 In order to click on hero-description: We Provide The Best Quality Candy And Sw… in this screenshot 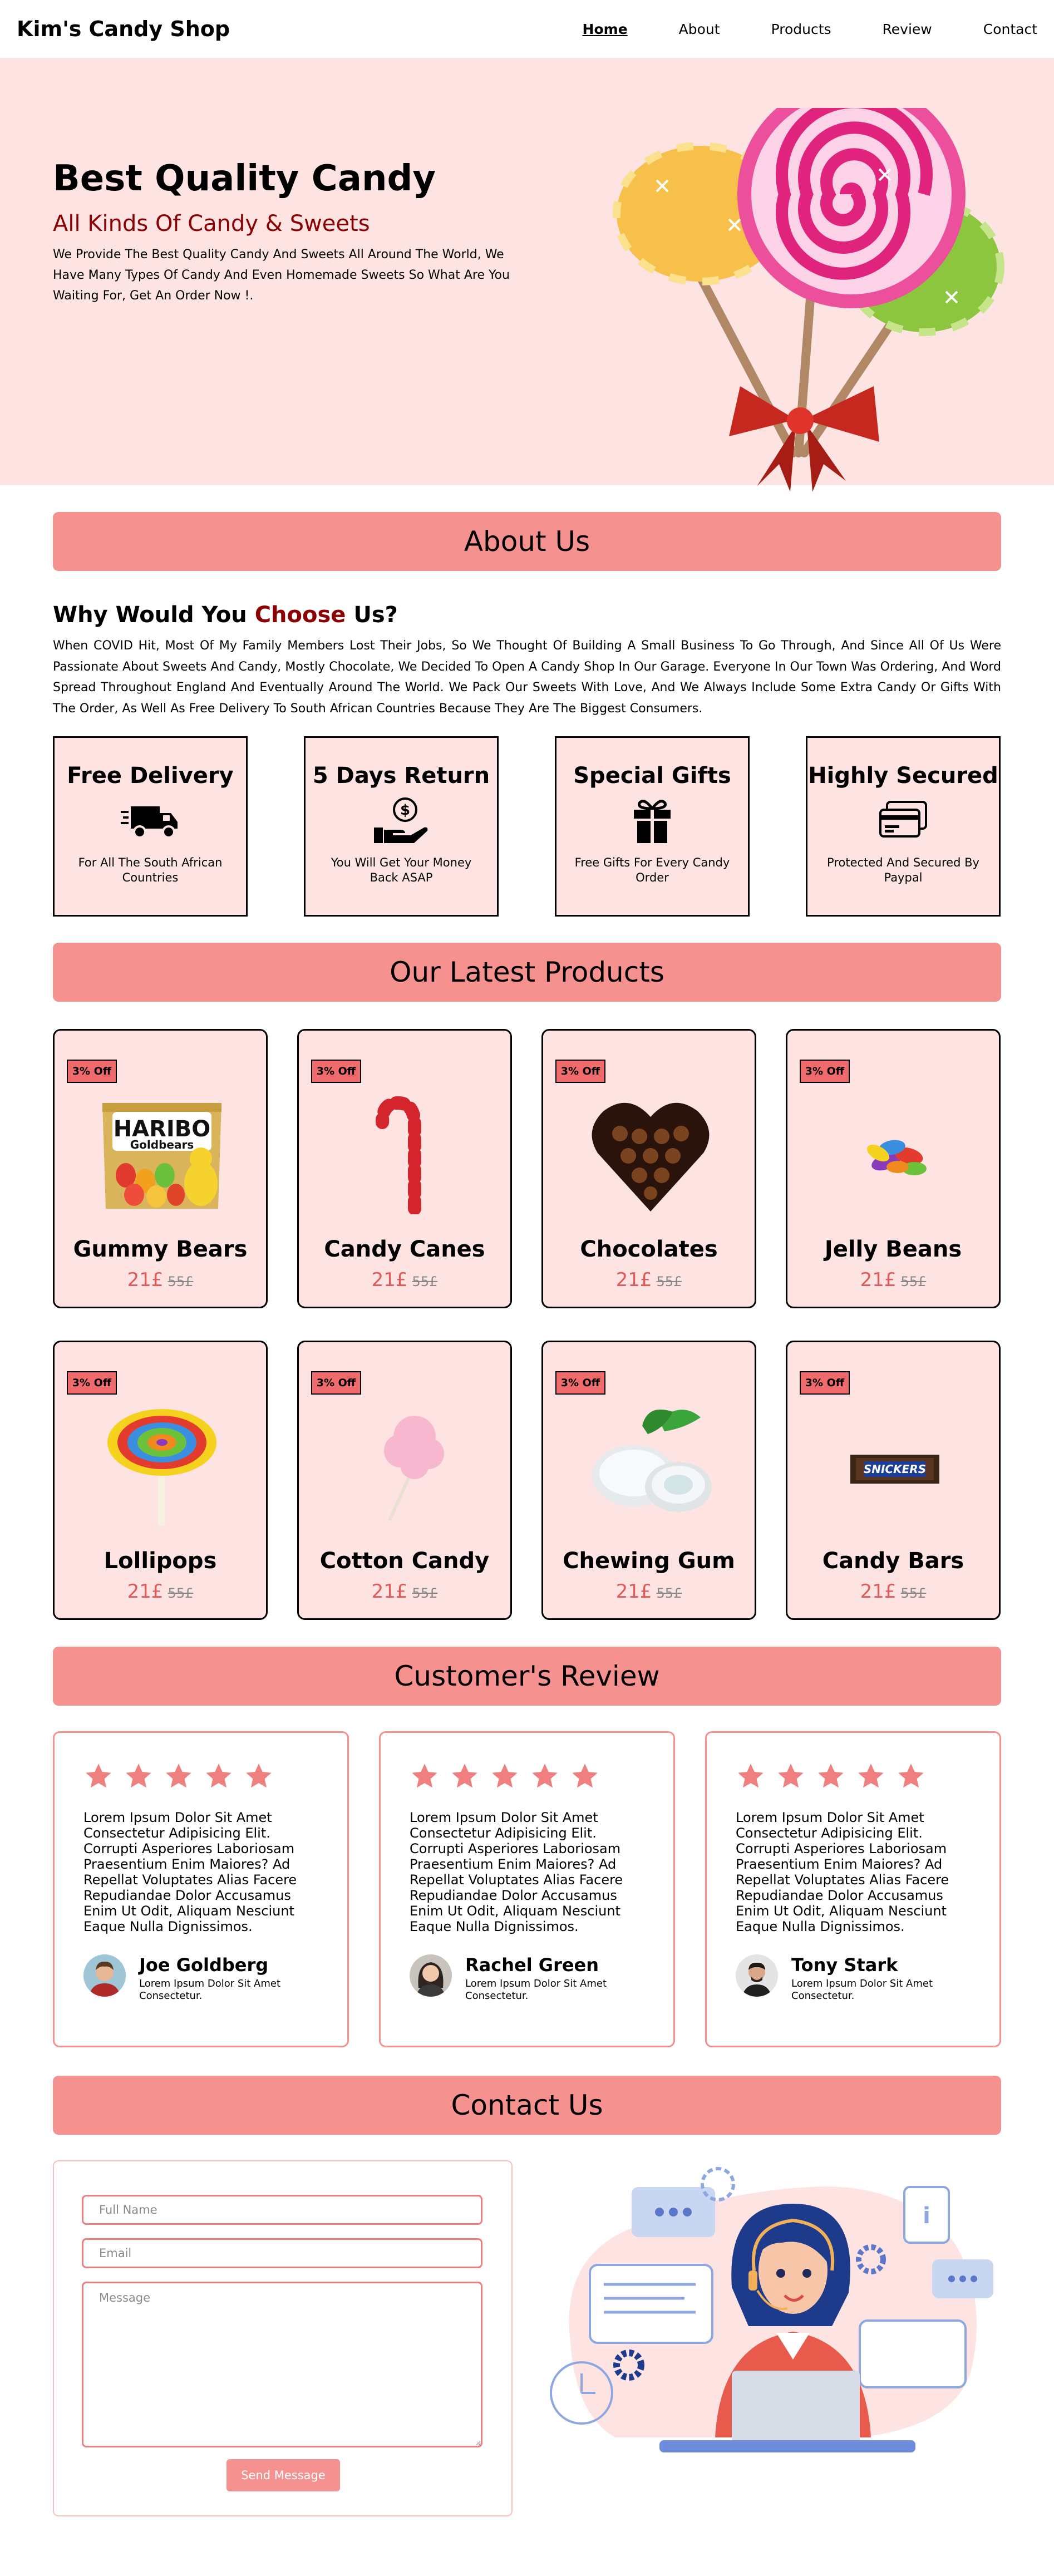, I will do `click(281, 275)`.